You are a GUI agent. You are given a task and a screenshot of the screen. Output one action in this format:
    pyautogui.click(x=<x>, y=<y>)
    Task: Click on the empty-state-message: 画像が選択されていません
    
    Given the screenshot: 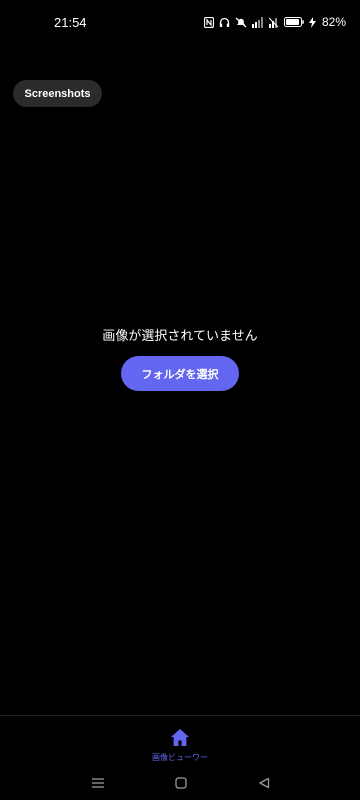 What is the action you would take?
    pyautogui.click(x=180, y=336)
    